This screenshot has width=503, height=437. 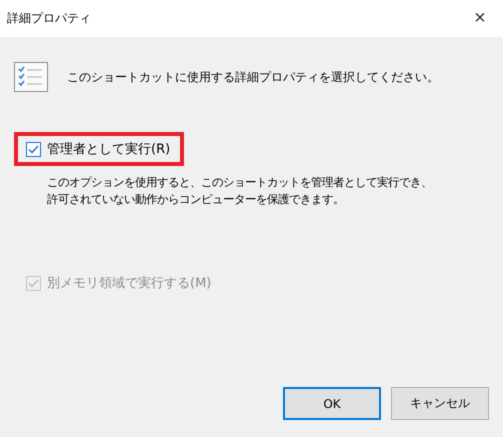 I want to click on close-button: ×, so click(x=480, y=18).